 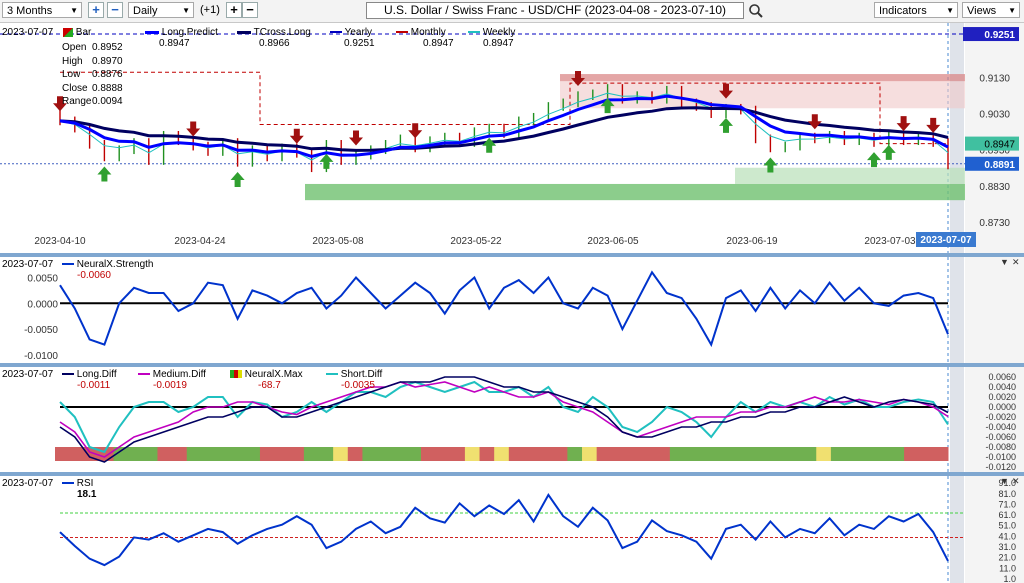 What do you see at coordinates (210, 10) in the screenshot?
I see `offset-label: (+1)` at bounding box center [210, 10].